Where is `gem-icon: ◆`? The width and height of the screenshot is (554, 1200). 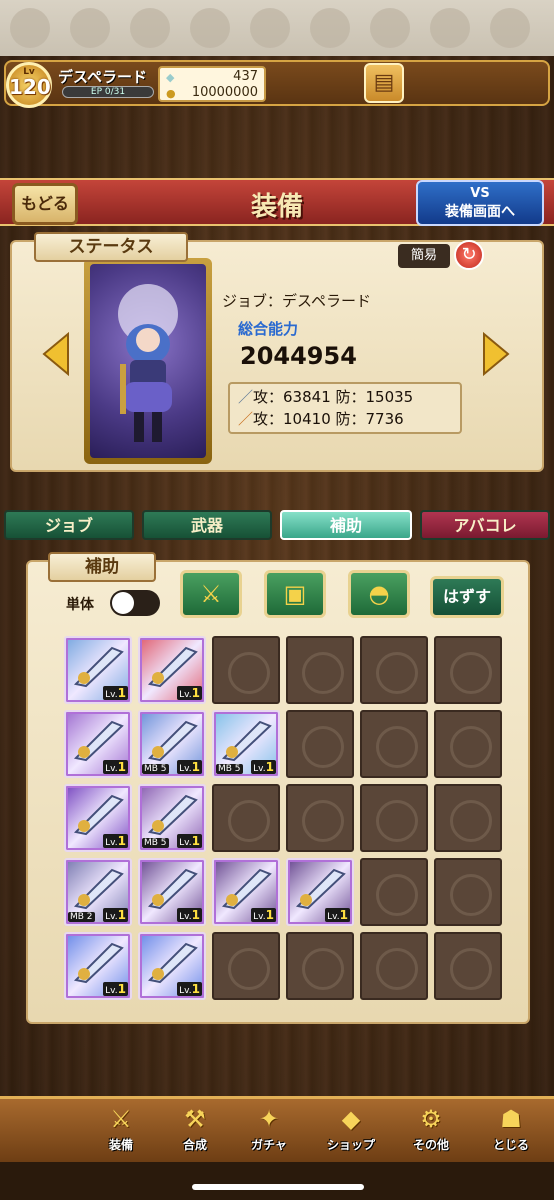
gem-icon: ◆ is located at coordinates (170, 77).